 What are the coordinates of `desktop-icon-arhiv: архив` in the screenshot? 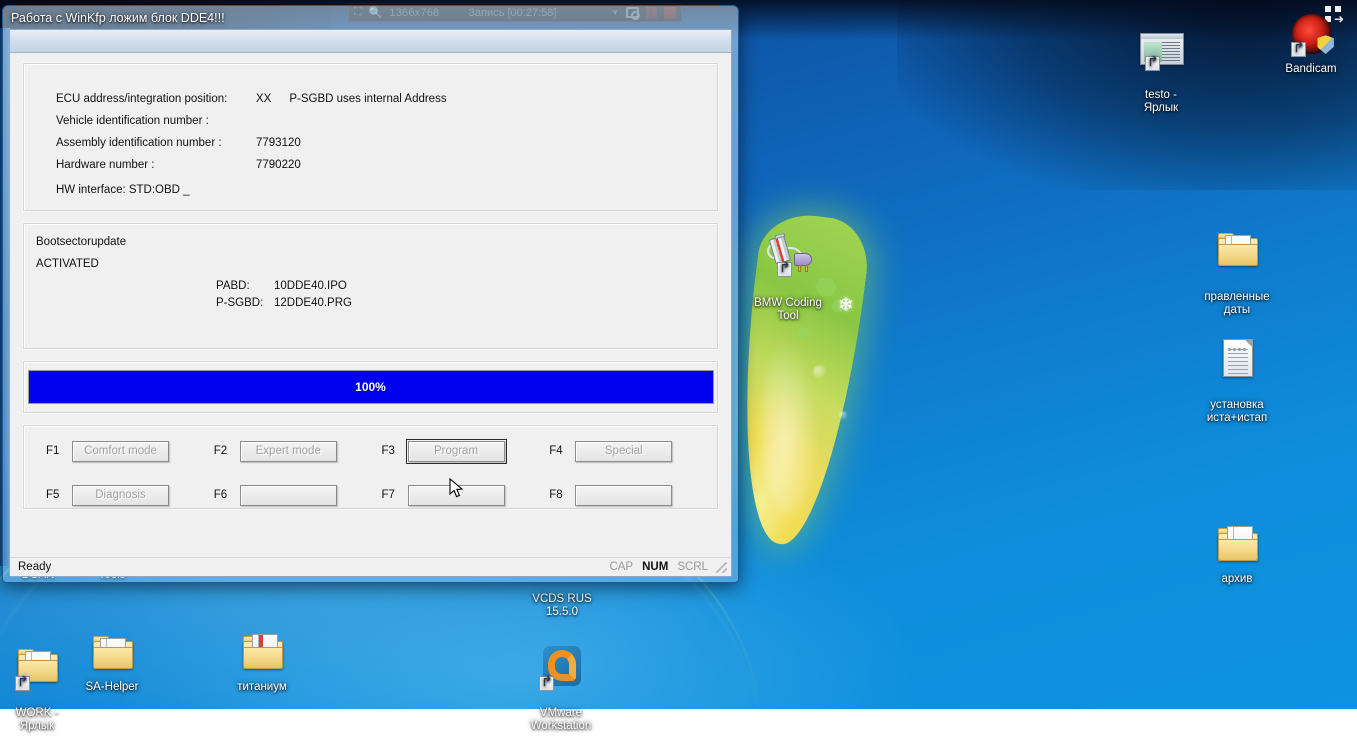 It's located at (1237, 553).